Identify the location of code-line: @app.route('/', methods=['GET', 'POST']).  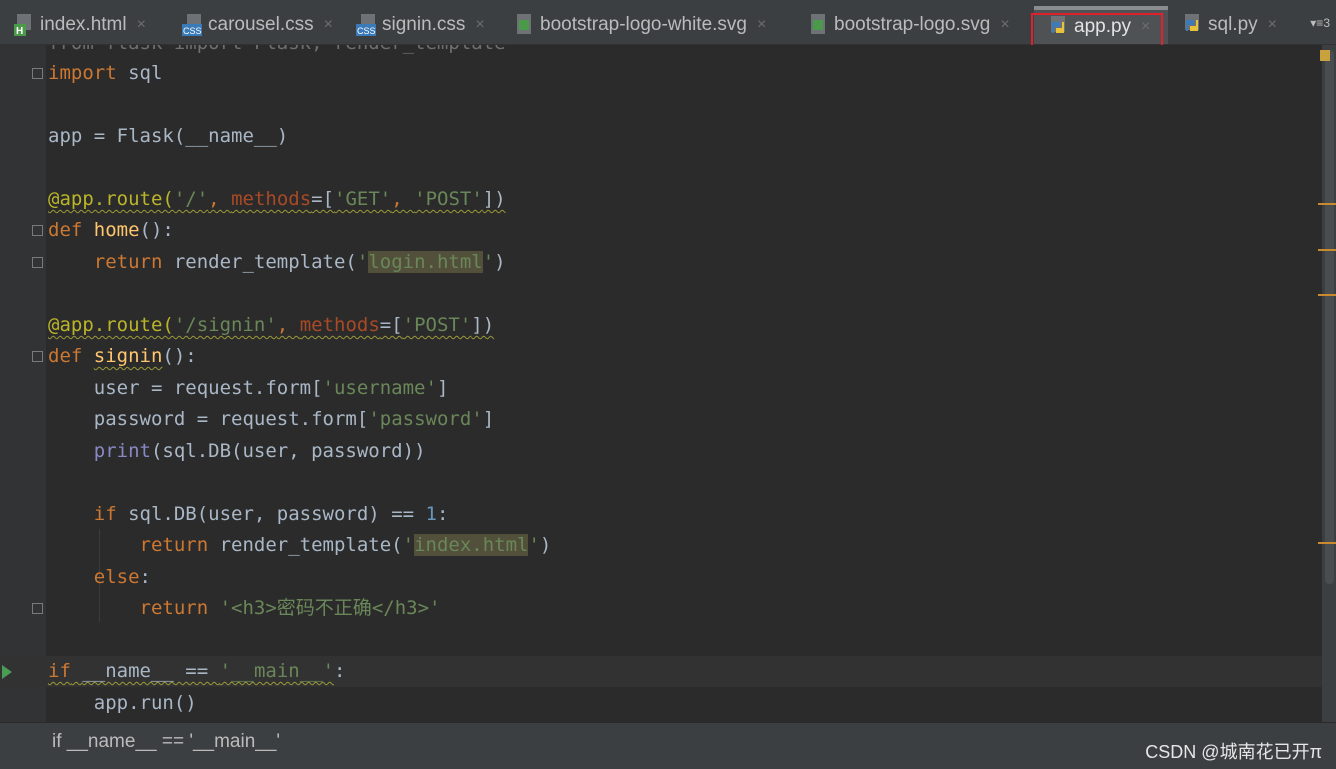
(277, 199).